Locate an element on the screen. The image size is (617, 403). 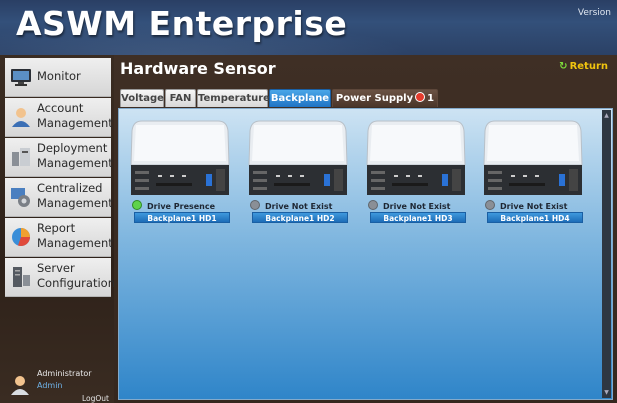
drive-card: Drive Not Exist Backplane1 HD2 is located at coordinates (298, 172).